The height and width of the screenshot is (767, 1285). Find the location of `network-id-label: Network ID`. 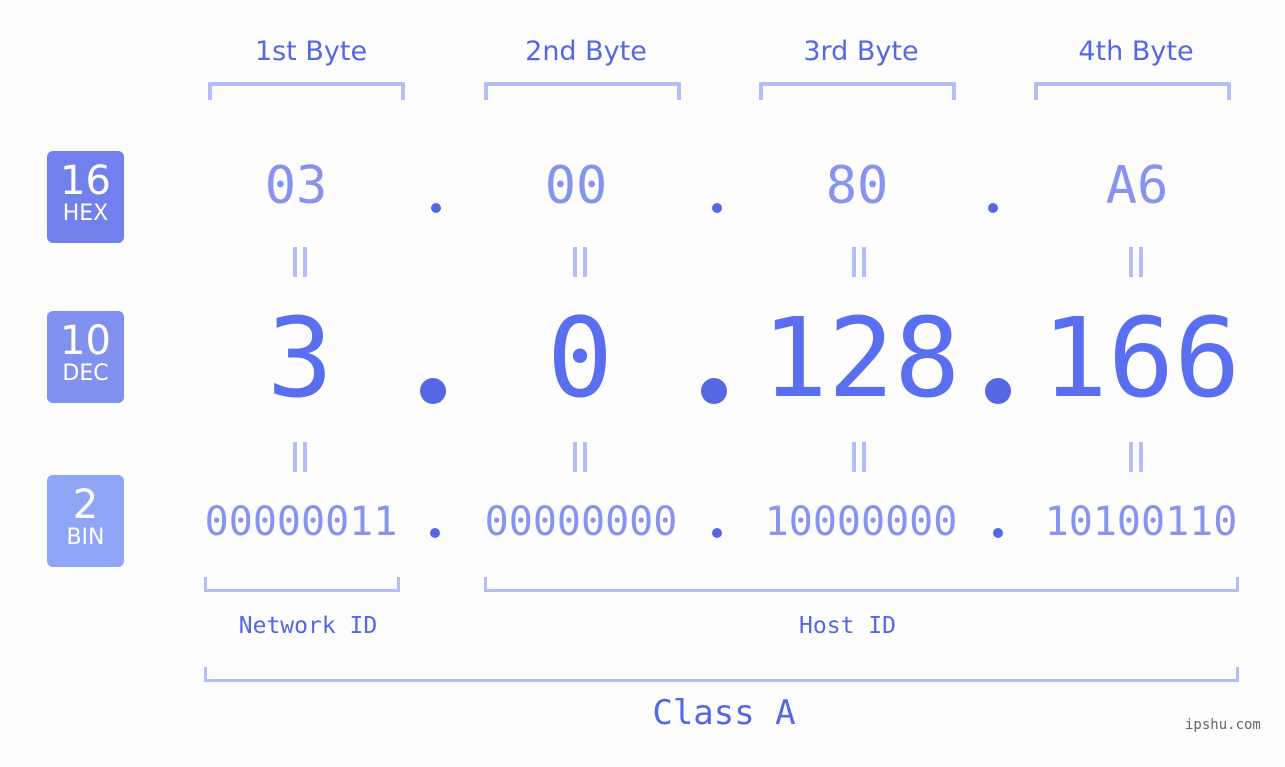

network-id-label: Network ID is located at coordinates (308, 626).